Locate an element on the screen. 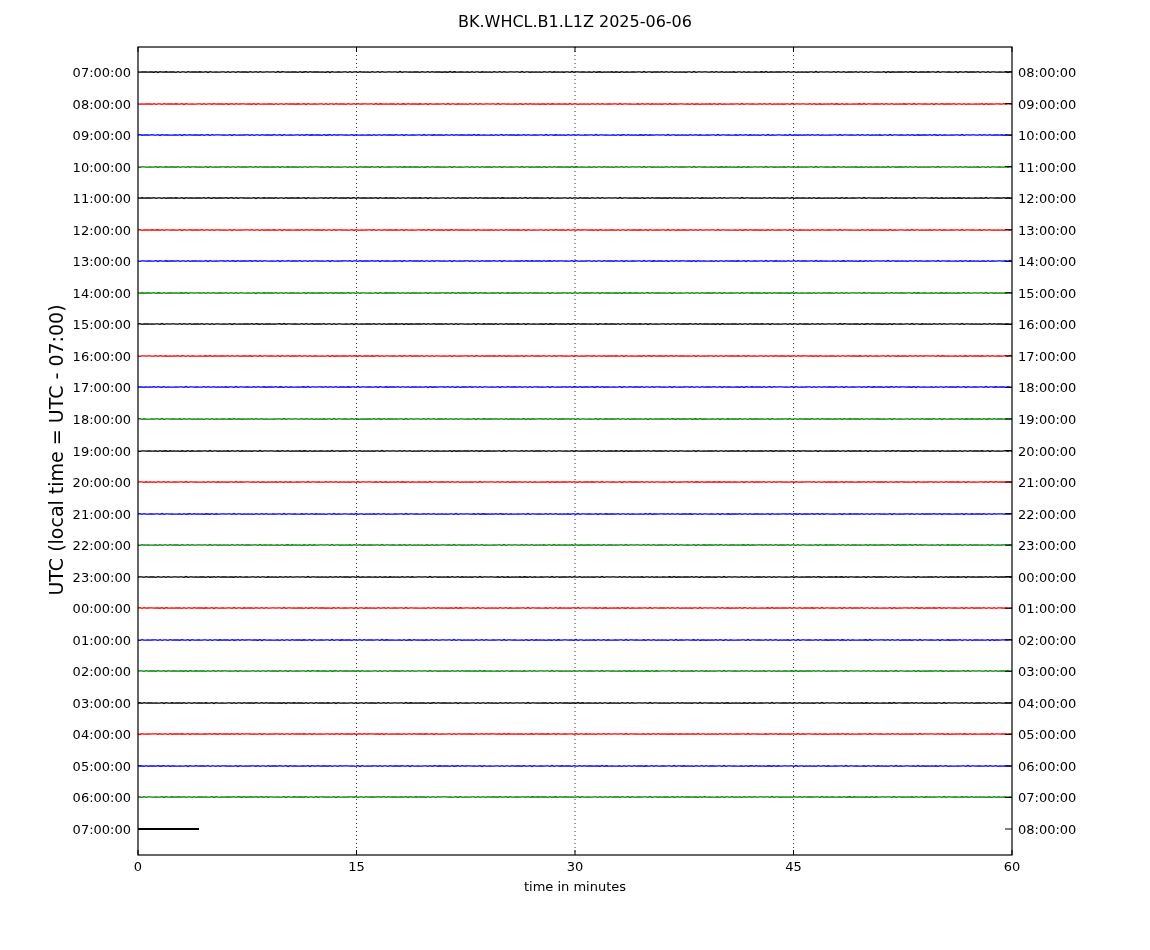 Image resolution: width=1150 pixels, height=950 pixels. x-tick-label: 15 is located at coordinates (356, 866).